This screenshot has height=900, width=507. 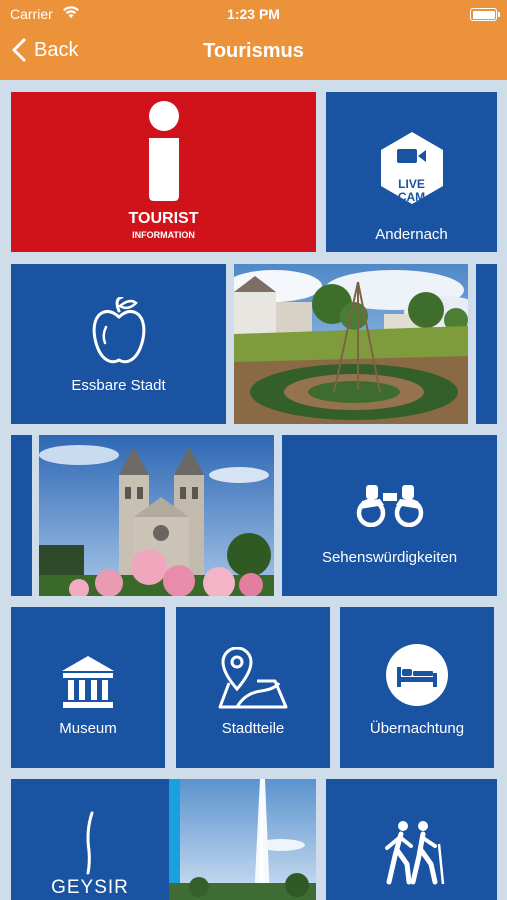 What do you see at coordinates (242, 839) in the screenshot?
I see `geysir-photo` at bounding box center [242, 839].